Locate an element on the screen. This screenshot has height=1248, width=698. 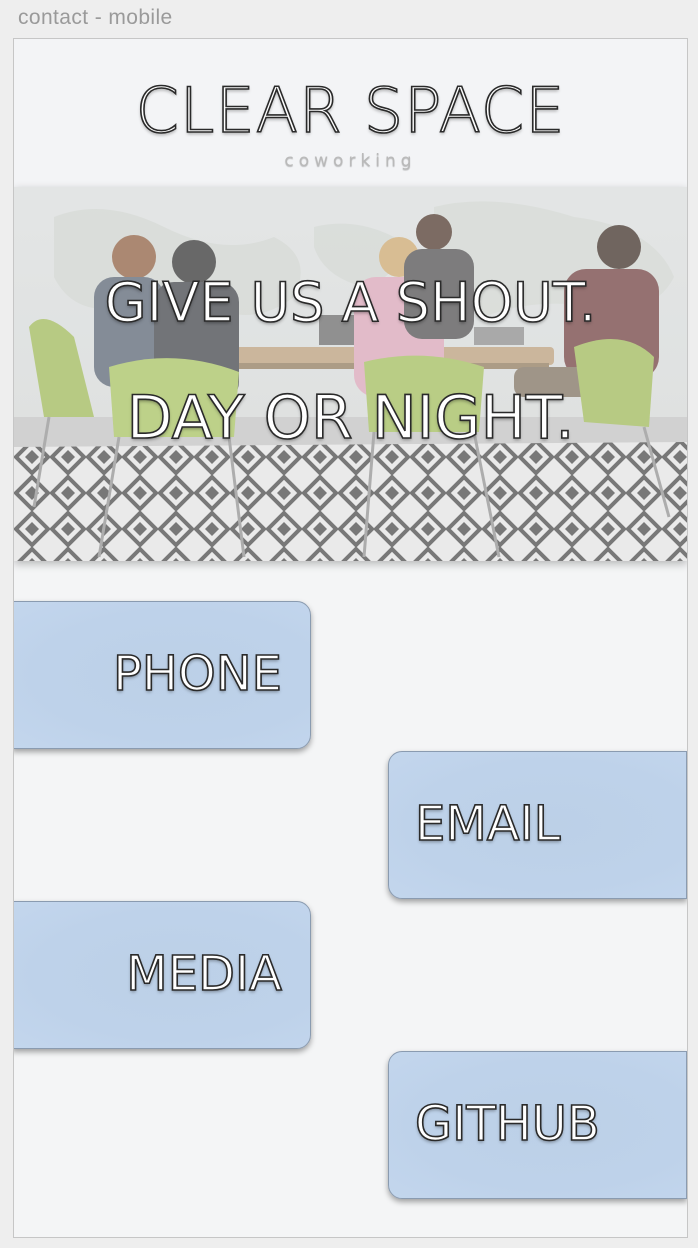
brand-tagline: coworking is located at coordinates (350, 161).